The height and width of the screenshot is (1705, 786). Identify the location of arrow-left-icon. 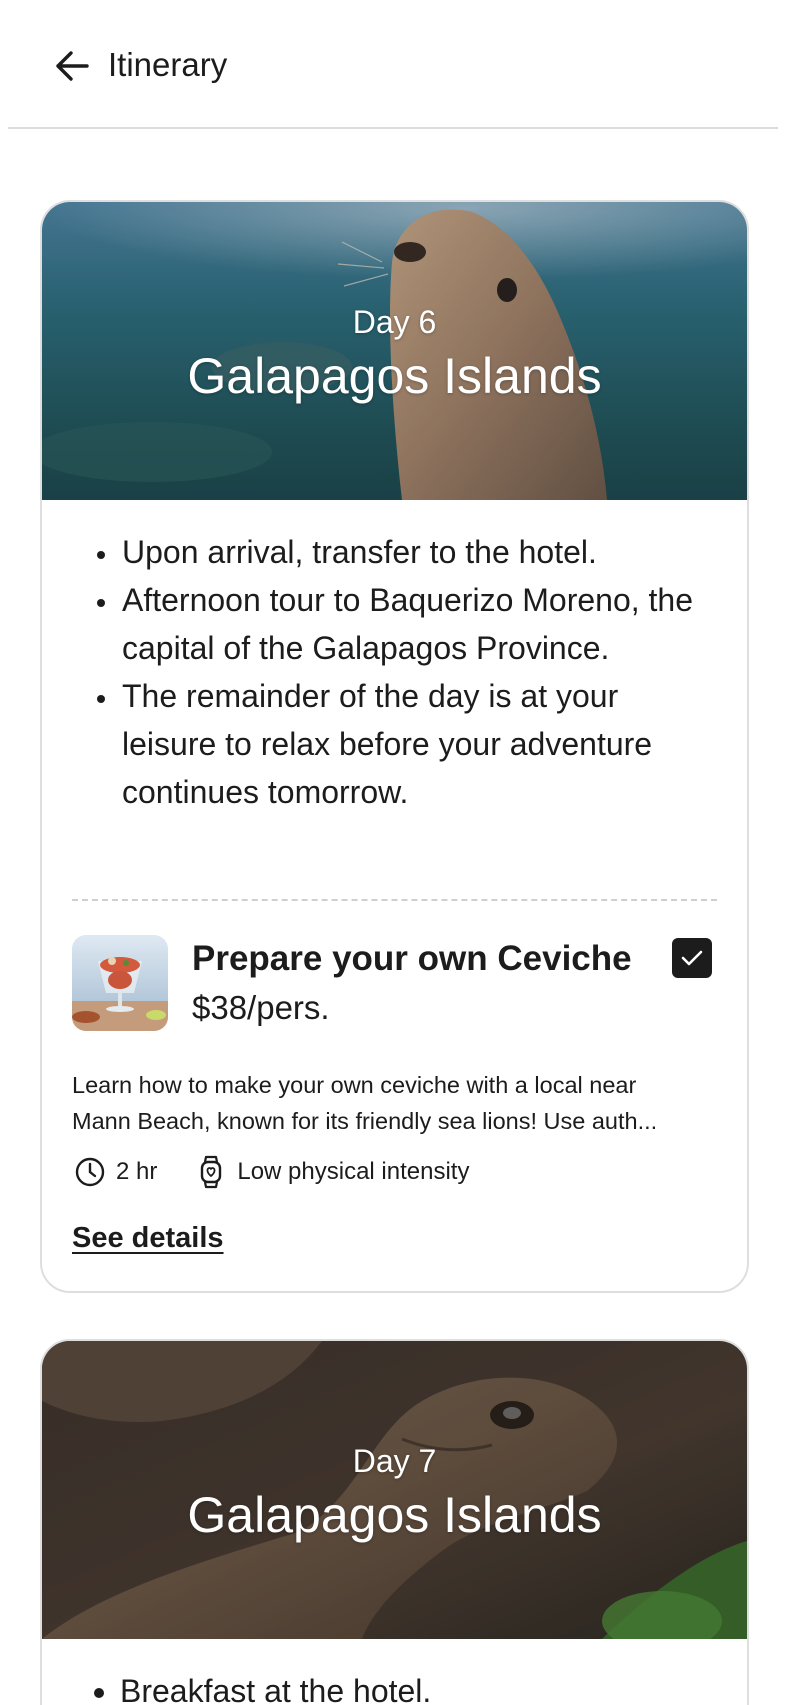
(72, 66).